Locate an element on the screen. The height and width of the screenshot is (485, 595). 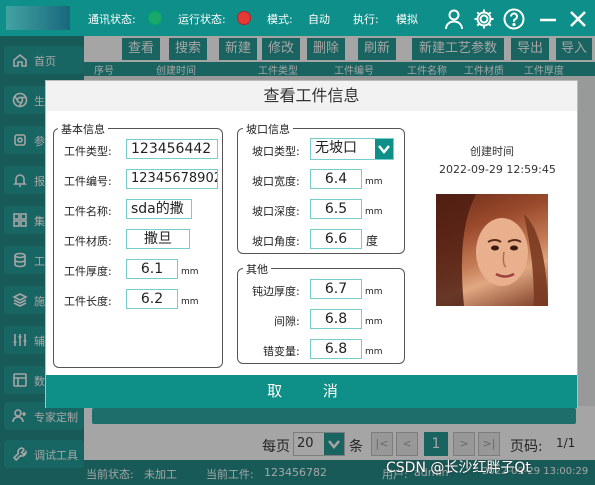
watermark-text: CSDN @长沙红胖子Qt is located at coordinates (458, 468).